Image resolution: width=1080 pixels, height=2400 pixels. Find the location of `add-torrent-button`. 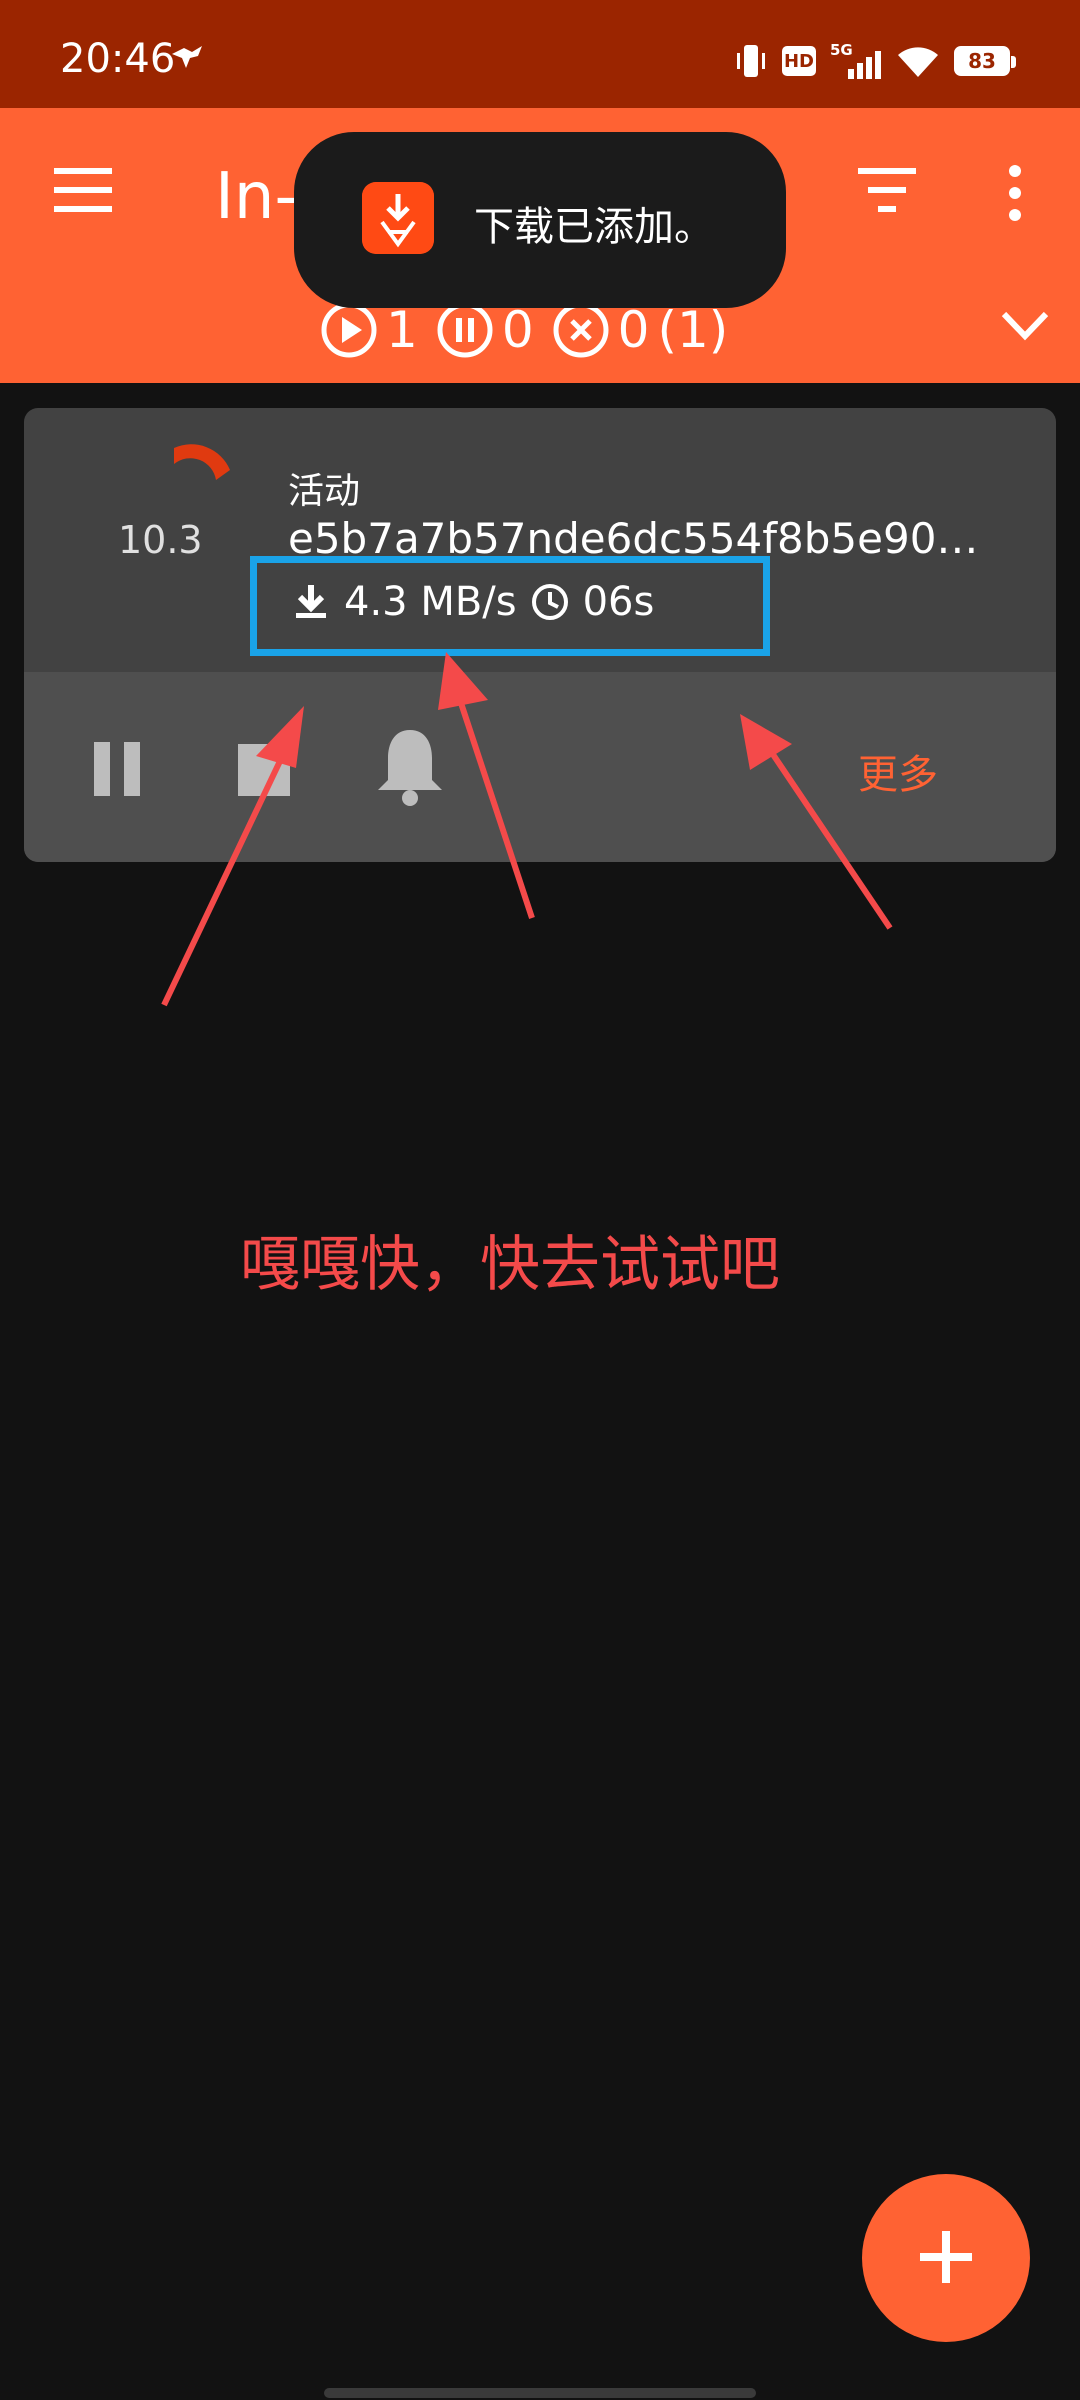

add-torrent-button is located at coordinates (946, 2258).